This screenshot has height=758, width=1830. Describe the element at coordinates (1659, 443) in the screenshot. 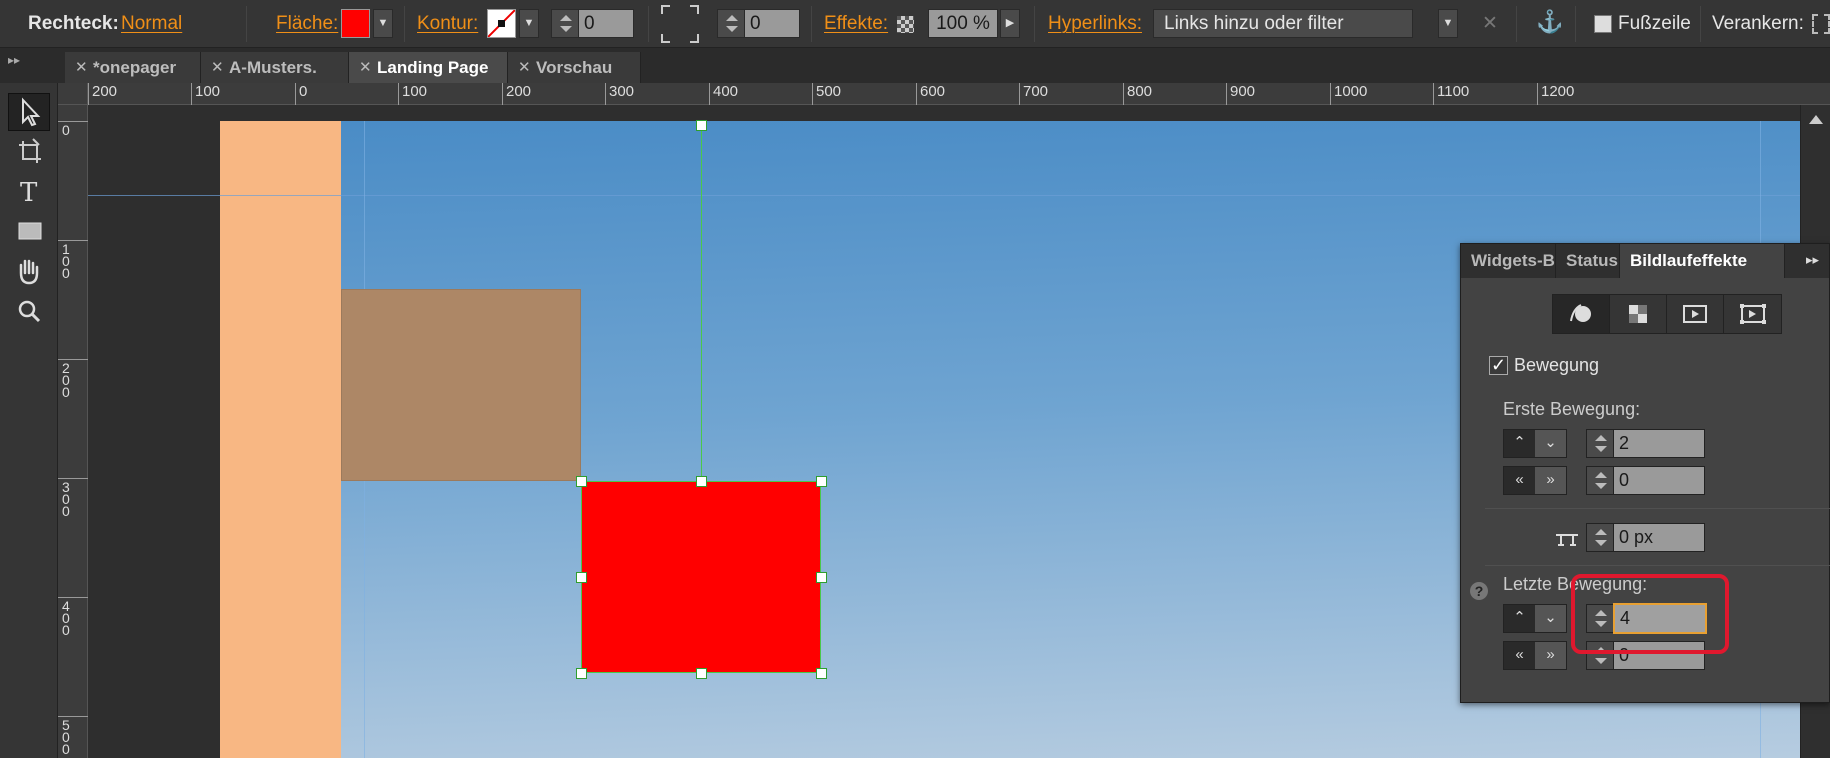

I see `first-vertical-field: 2` at that location.